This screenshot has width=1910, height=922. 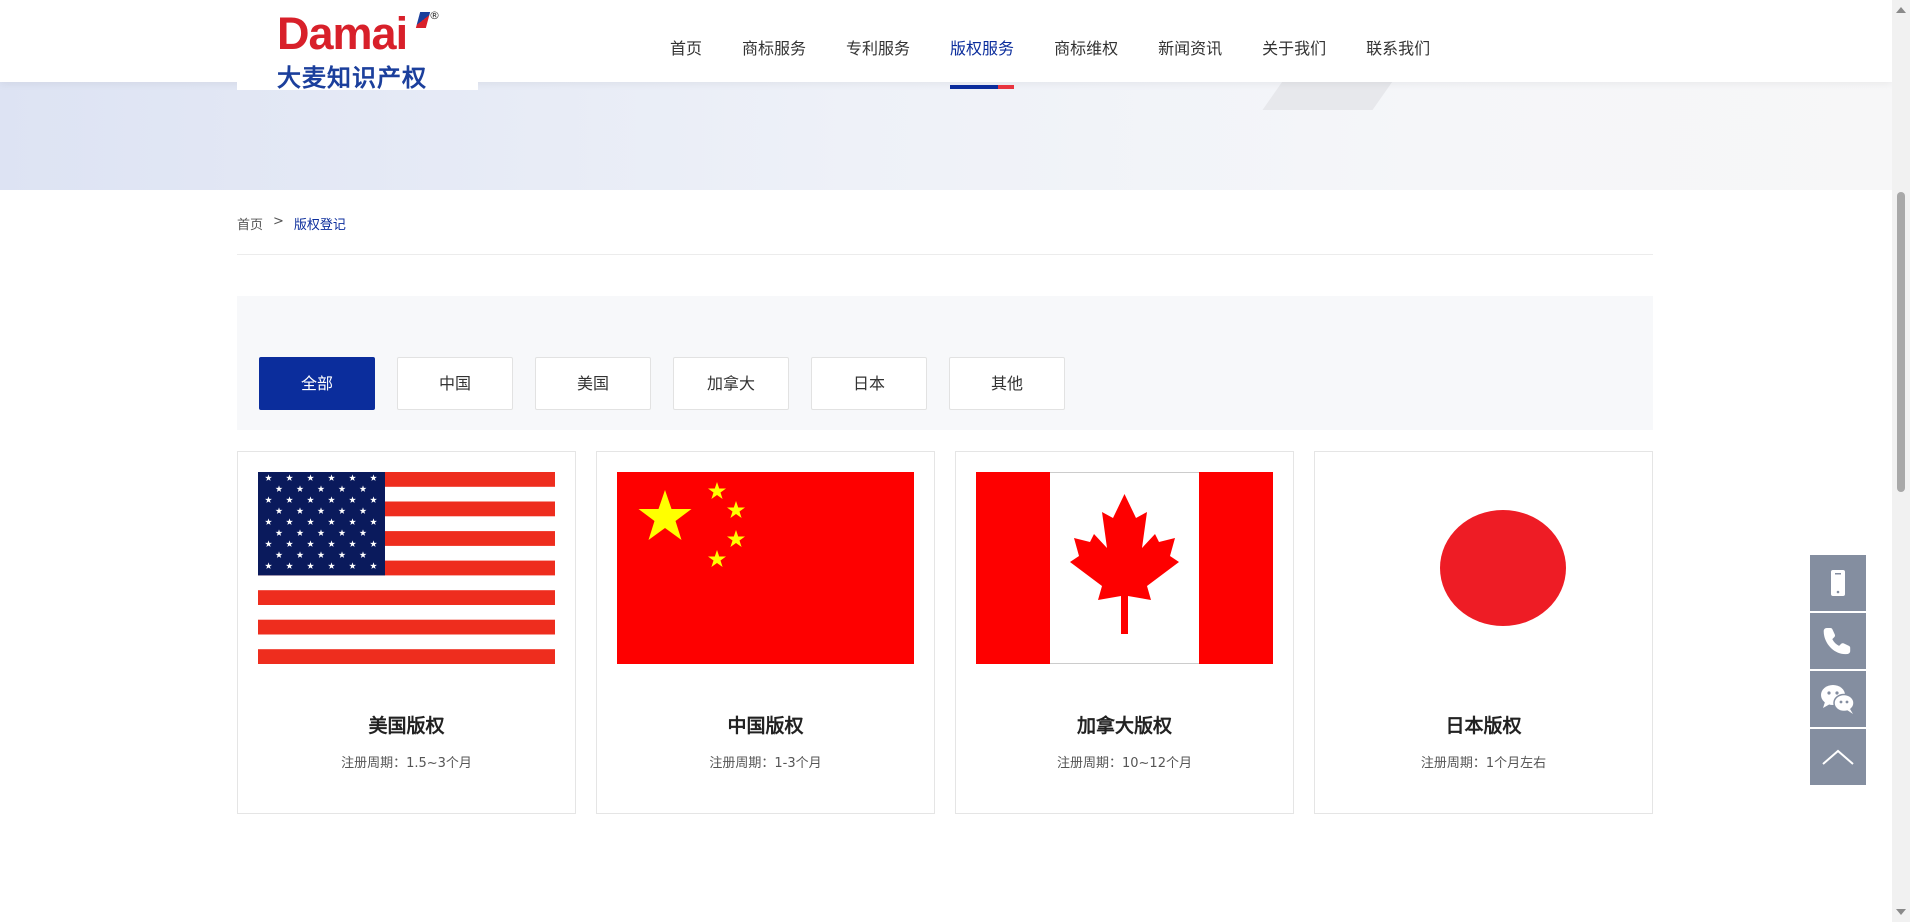 I want to click on breadcrumb-home: 首页, so click(x=250, y=223).